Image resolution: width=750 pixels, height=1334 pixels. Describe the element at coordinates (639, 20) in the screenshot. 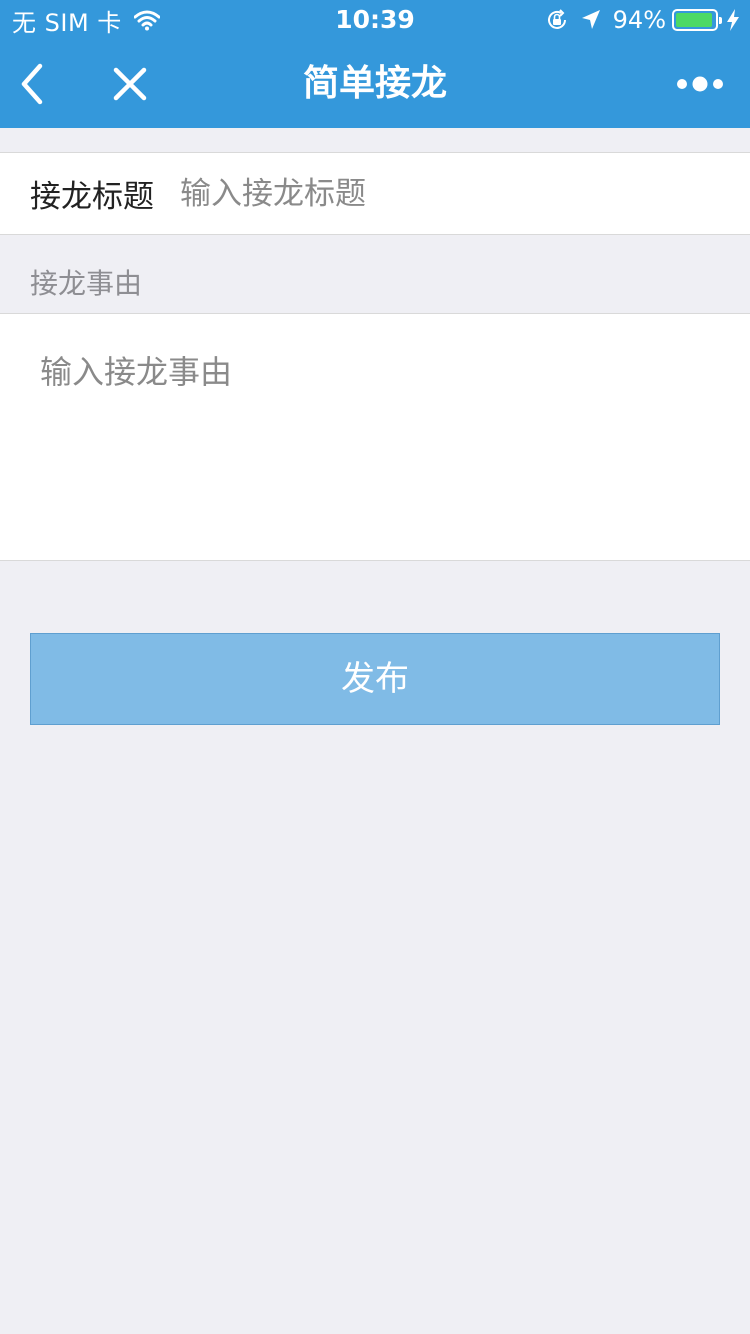

I see `battery-percent: 94%` at that location.